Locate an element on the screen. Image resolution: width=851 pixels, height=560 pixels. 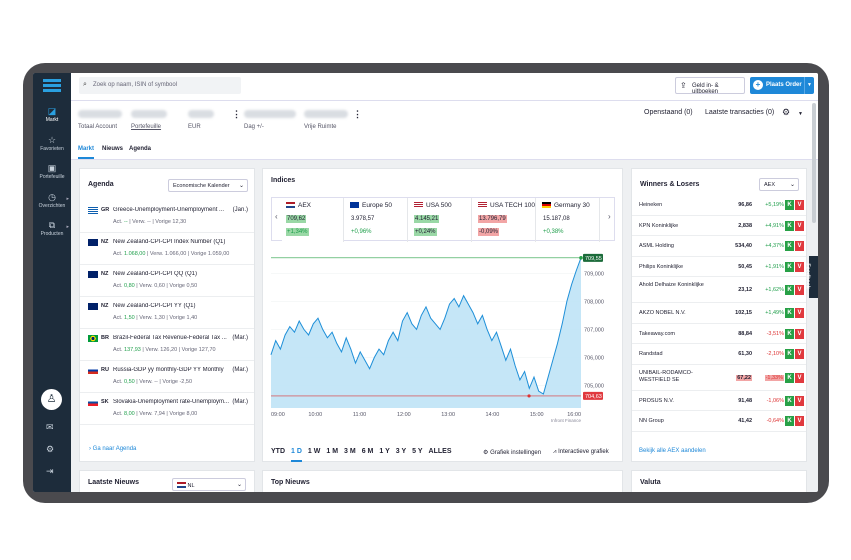
agenda-item-title: New Zealand-CPI-CPI Index Number (Q1) is located at coordinates (169, 242).